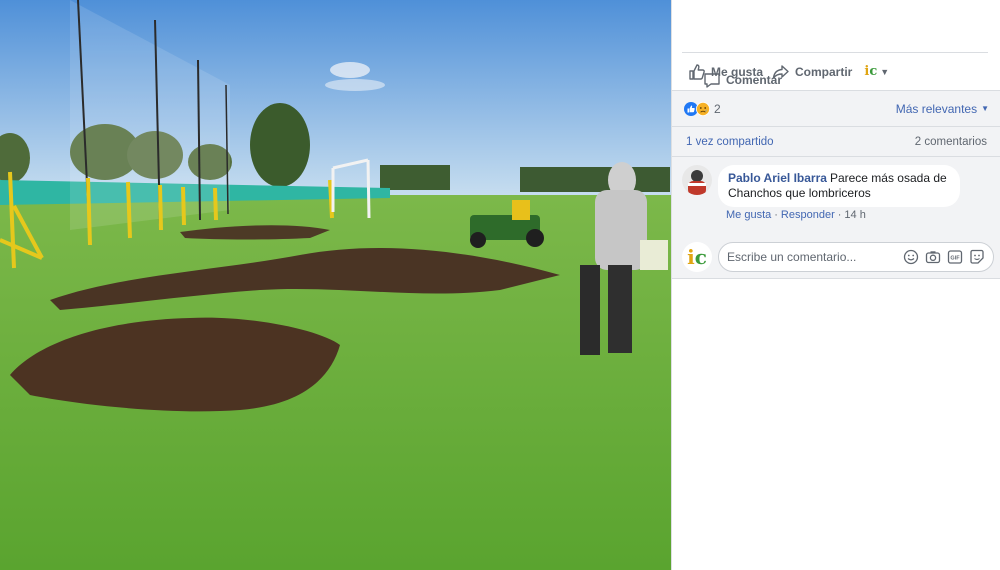 The width and height of the screenshot is (1000, 570). Describe the element at coordinates (836, 108) in the screenshot. I see `reactions-bar: 2 Más relevantes ▼` at that location.